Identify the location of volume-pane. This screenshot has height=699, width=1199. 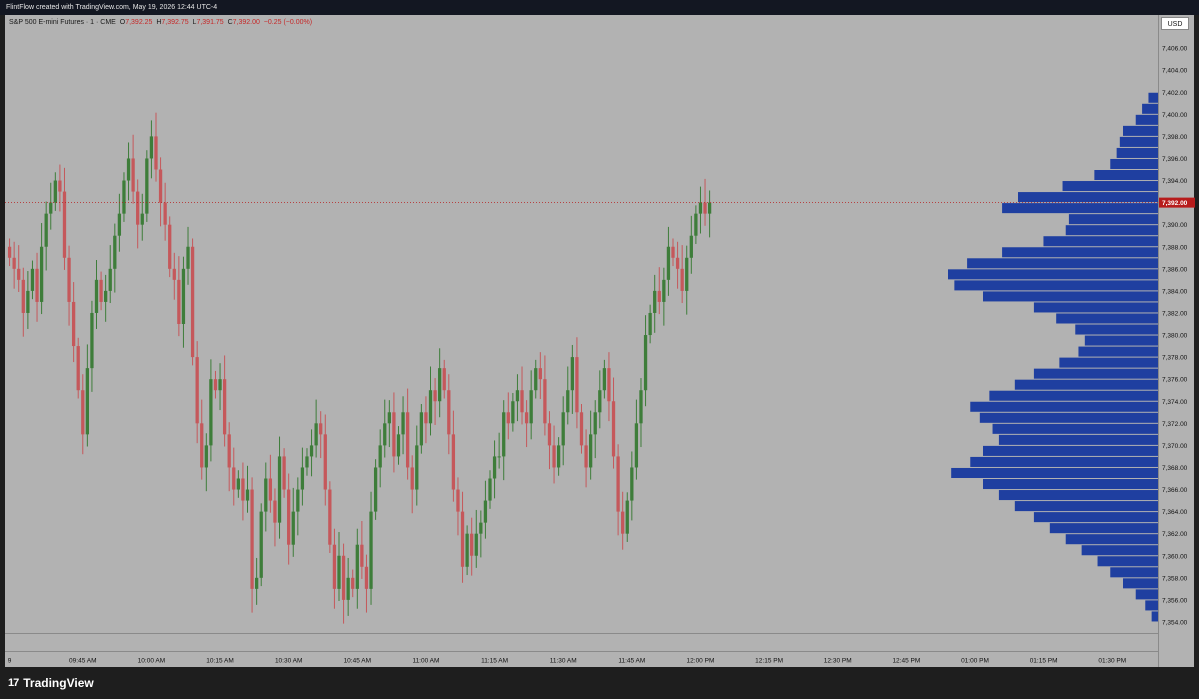
(581, 642).